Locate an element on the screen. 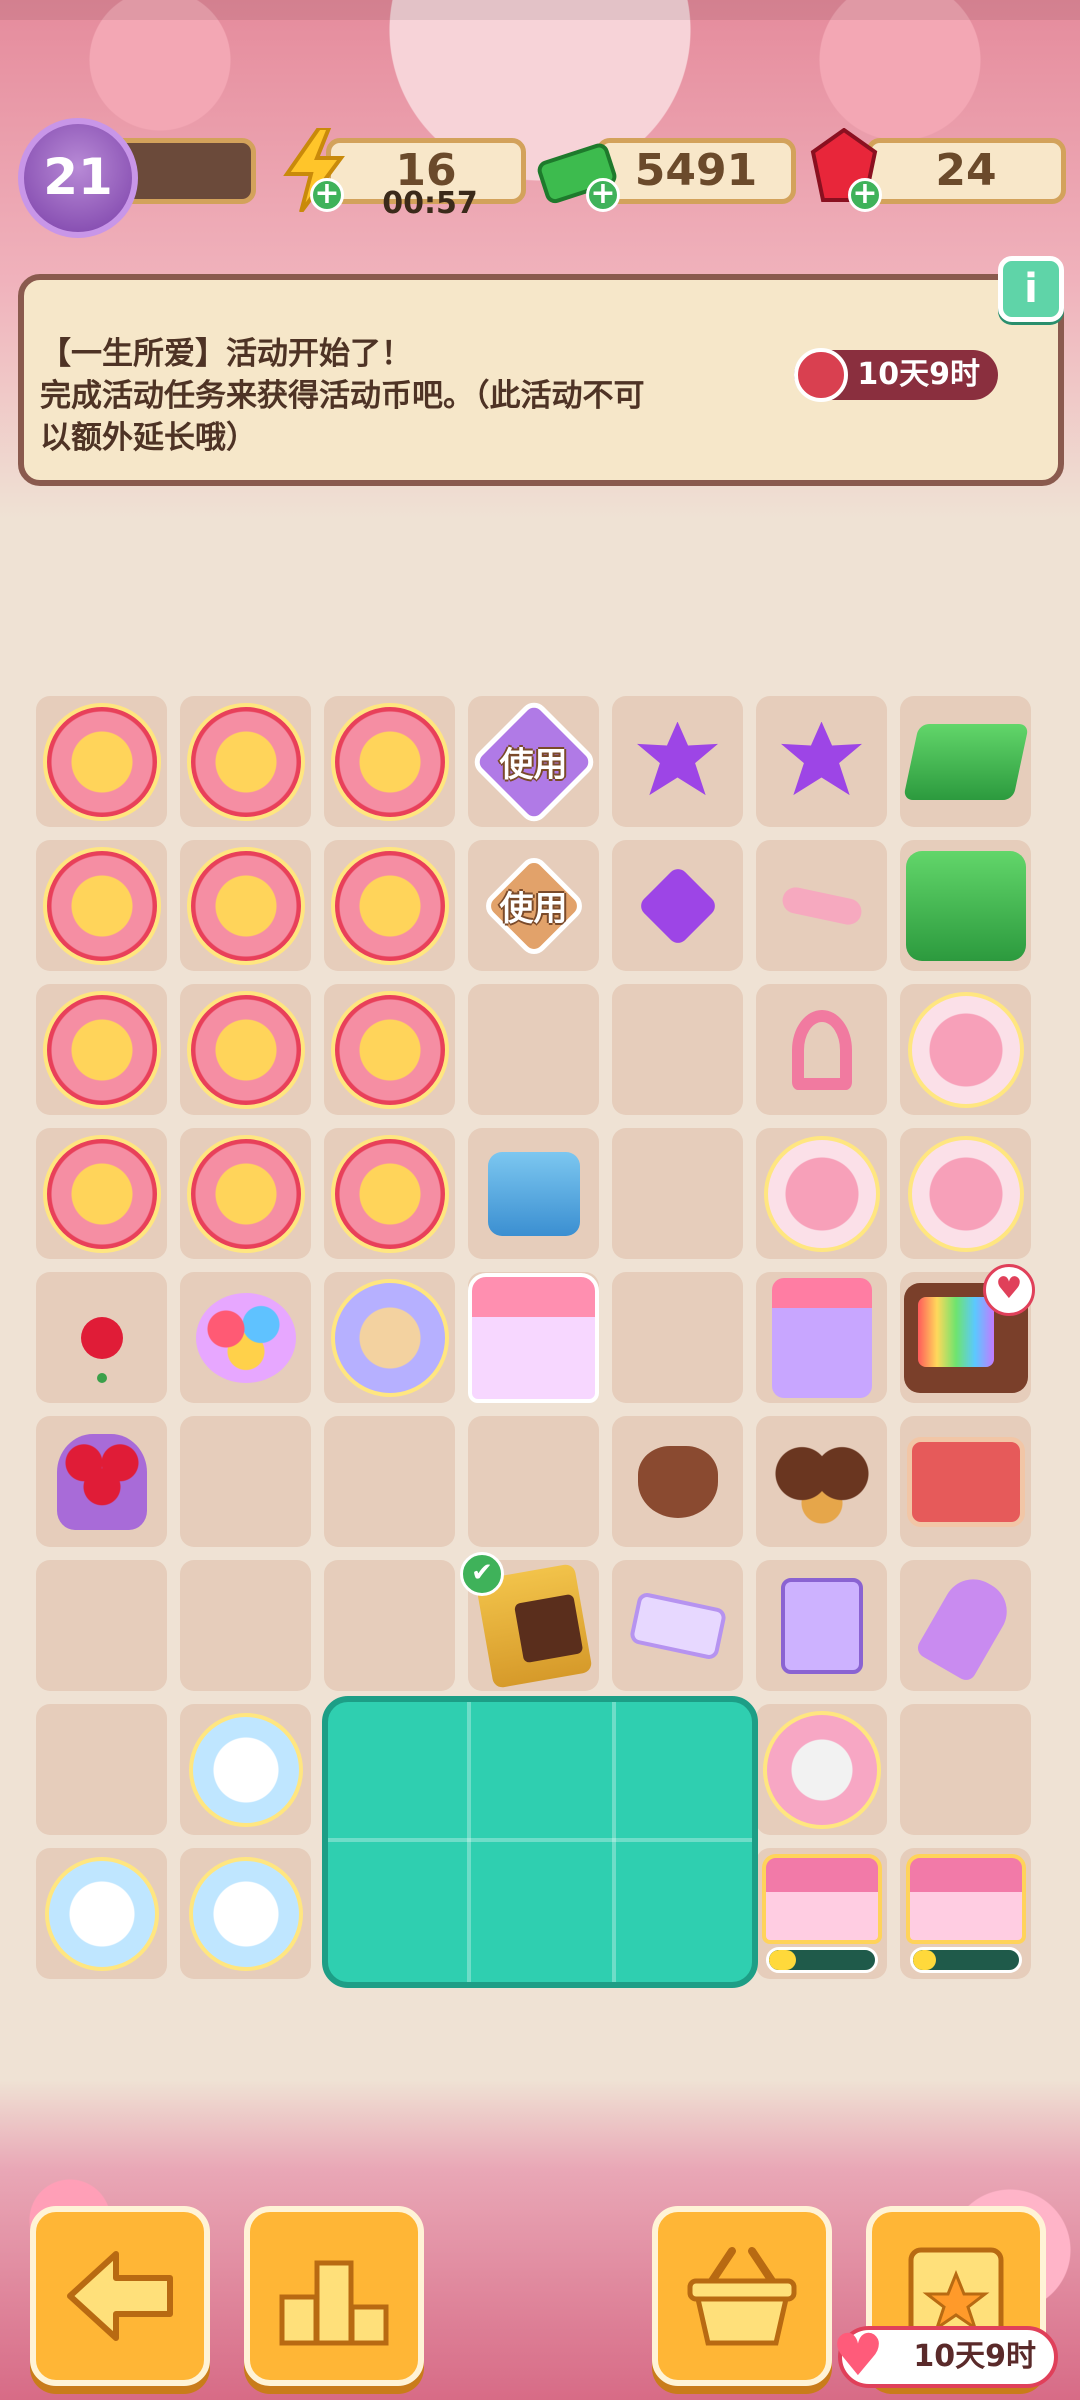  cash-counter: + 5491 is located at coordinates (666, 175).